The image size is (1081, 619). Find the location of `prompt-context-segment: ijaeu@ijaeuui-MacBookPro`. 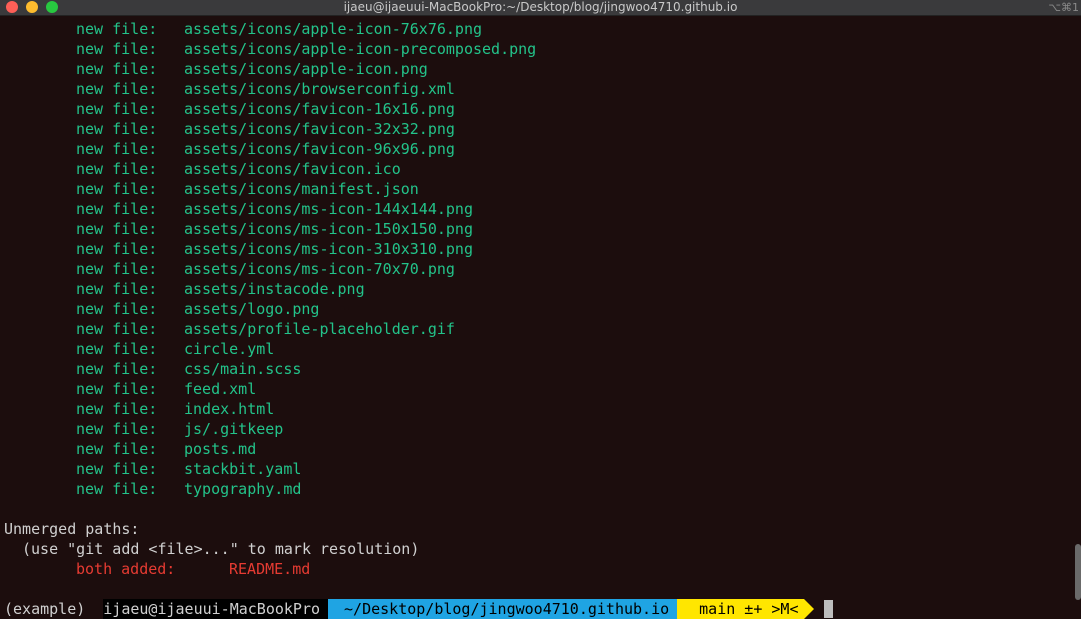

prompt-context-segment: ijaeu@ijaeuui-MacBookPro is located at coordinates (221, 609).